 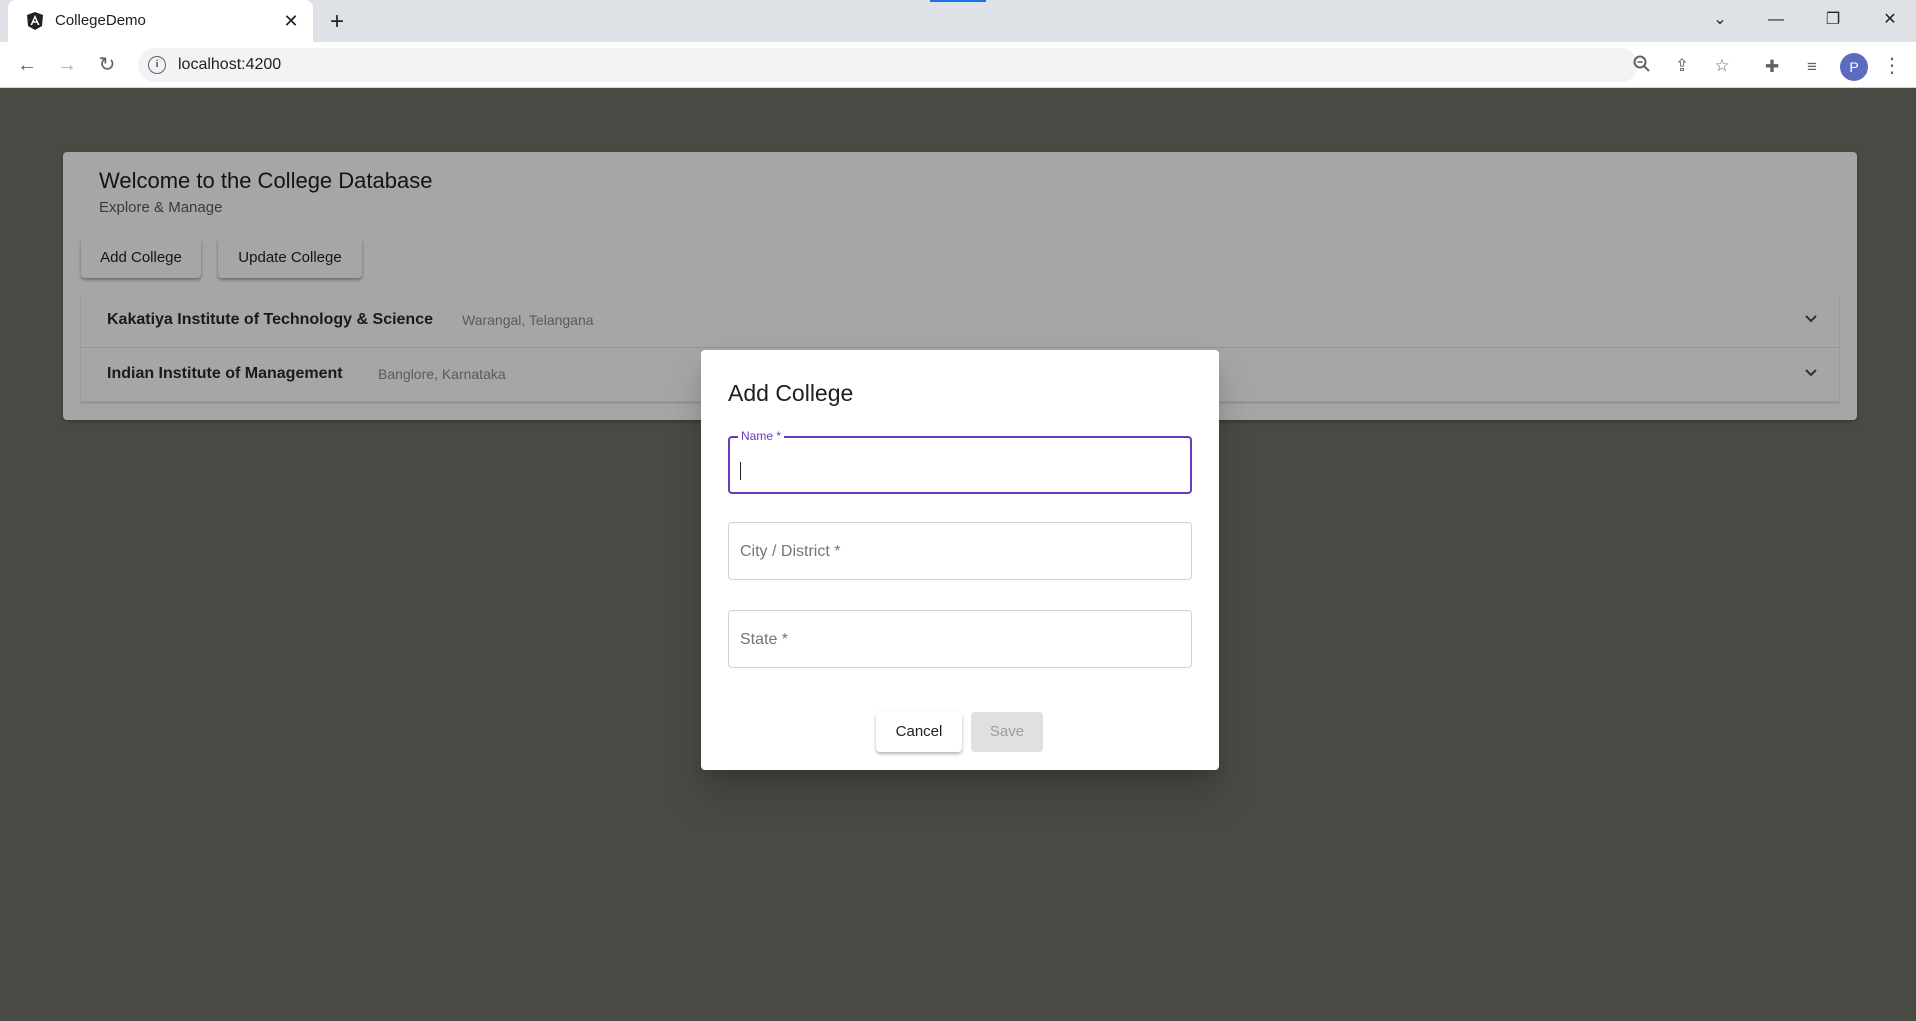 I want to click on state-field: State *, so click(x=960, y=639).